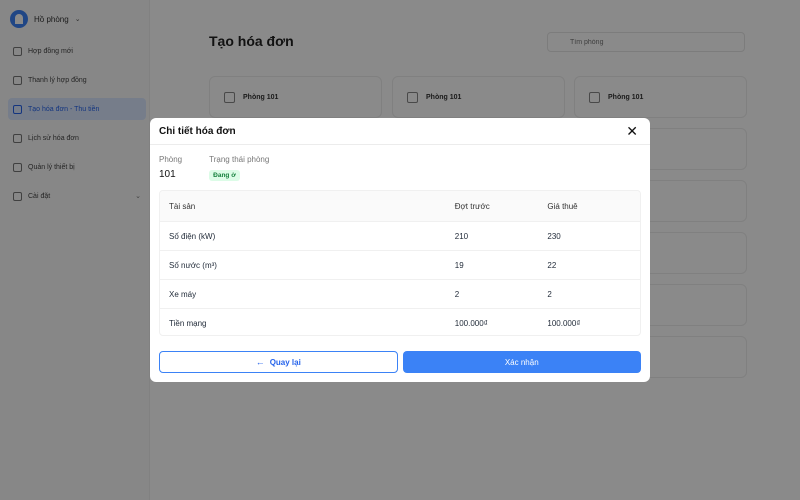  I want to click on room-status-group: Trạng thái phòng Đang ở, so click(239, 168).